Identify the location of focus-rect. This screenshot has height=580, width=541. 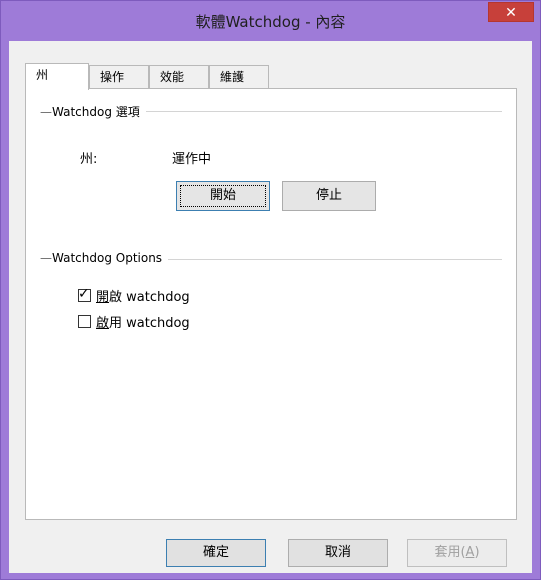
(223, 196).